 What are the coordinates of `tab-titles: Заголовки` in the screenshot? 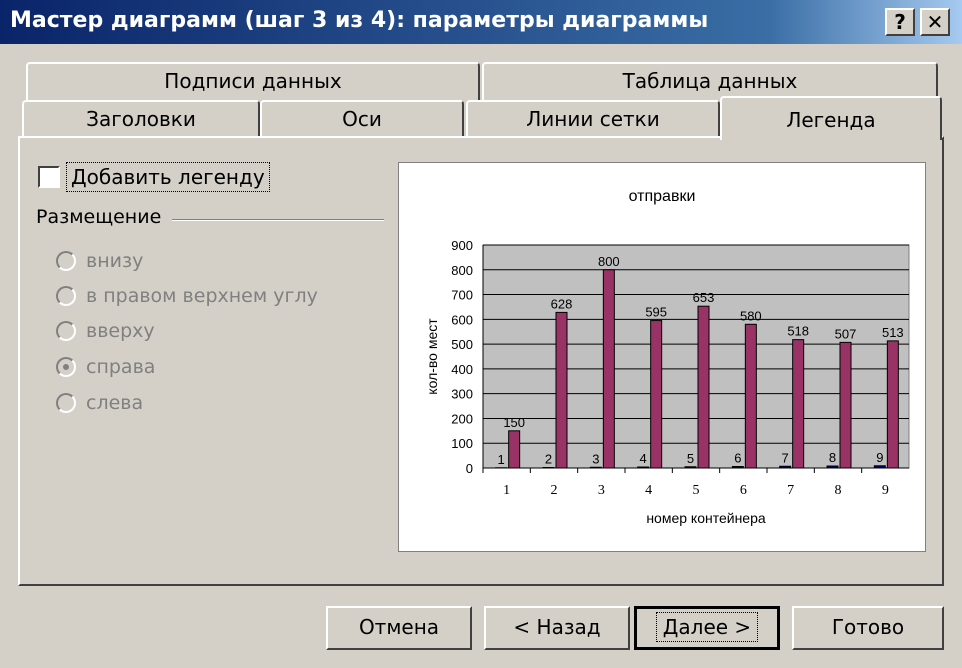 It's located at (141, 119).